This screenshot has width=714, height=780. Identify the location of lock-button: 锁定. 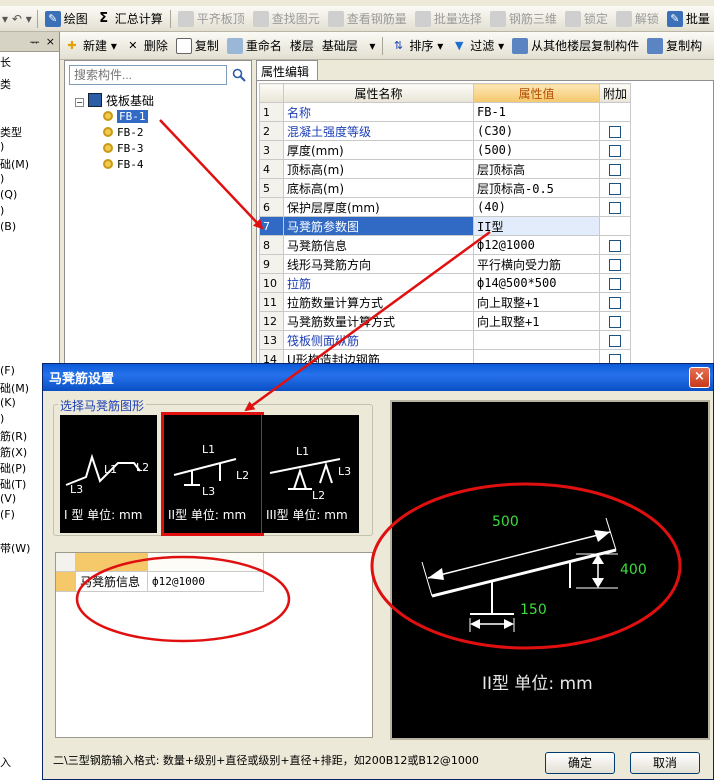
(586, 19).